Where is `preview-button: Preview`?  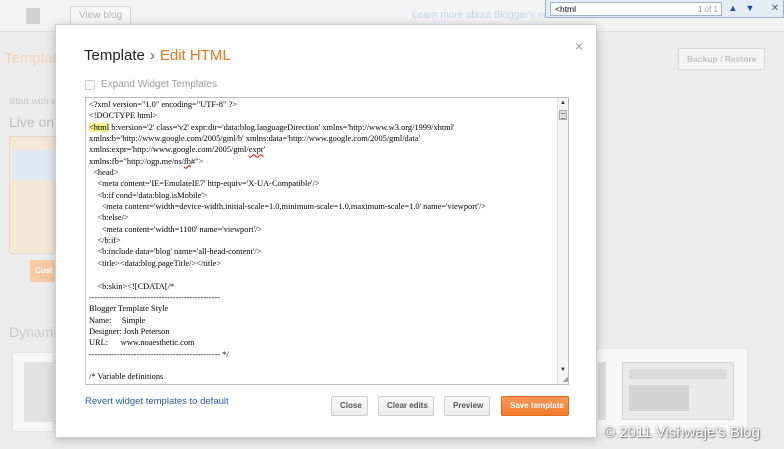 preview-button: Preview is located at coordinates (467, 406).